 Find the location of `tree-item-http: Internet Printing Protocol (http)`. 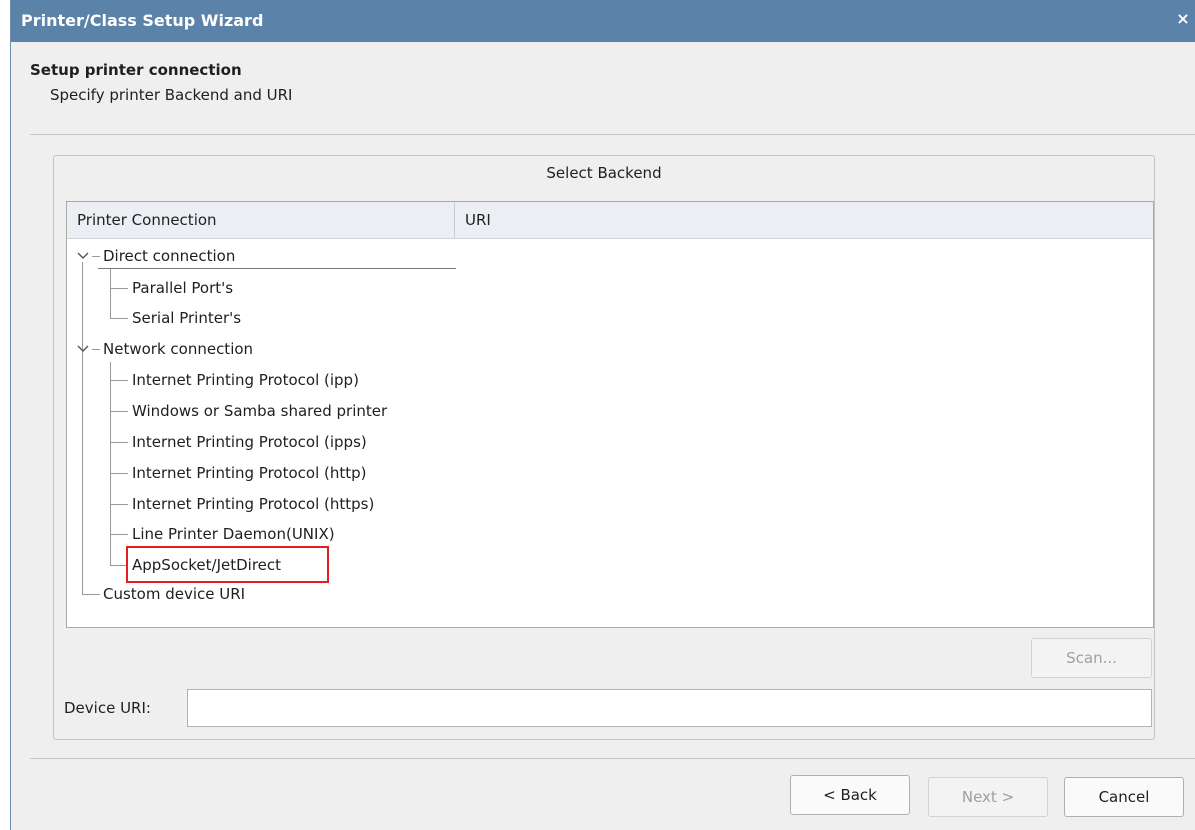

tree-item-http: Internet Printing Protocol (http) is located at coordinates (249, 473).